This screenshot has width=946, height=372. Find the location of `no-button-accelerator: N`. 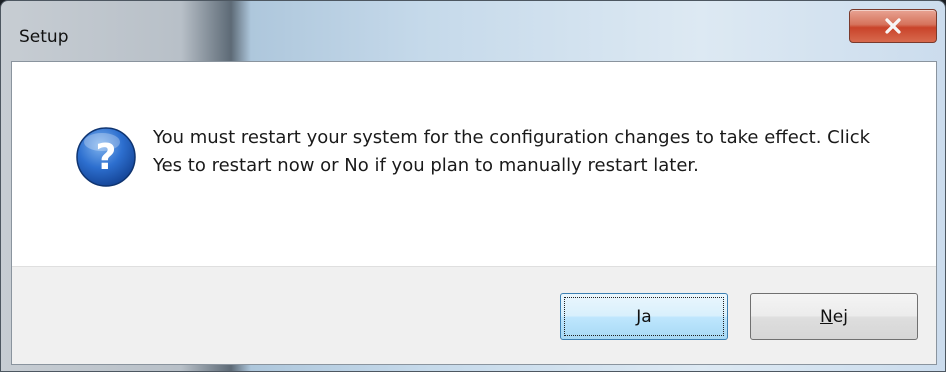

no-button-accelerator: N is located at coordinates (826, 316).